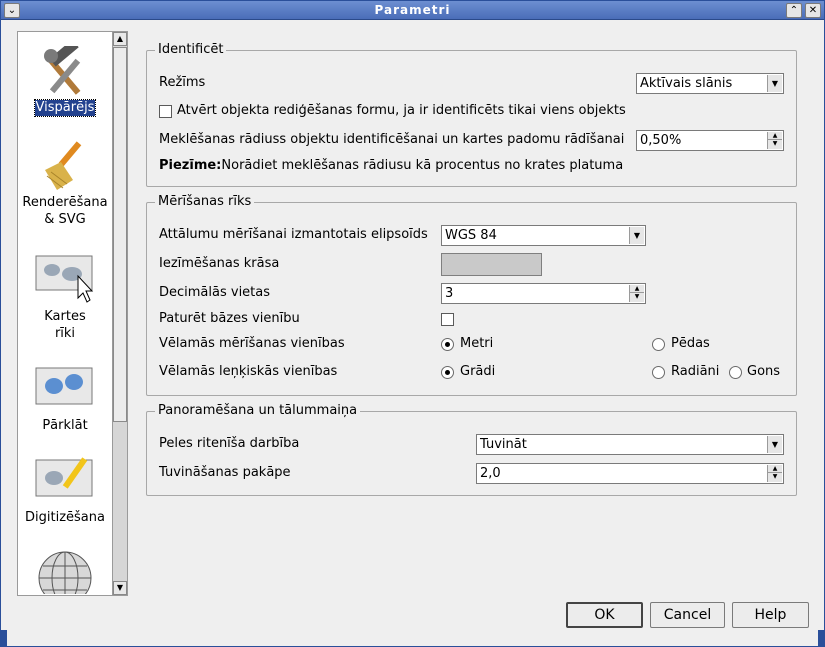 This screenshot has height=647, width=825. What do you see at coordinates (293, 234) in the screenshot?
I see `ellipsoid-label: Attālumu mērīšanai izmantotais elipsoīds` at bounding box center [293, 234].